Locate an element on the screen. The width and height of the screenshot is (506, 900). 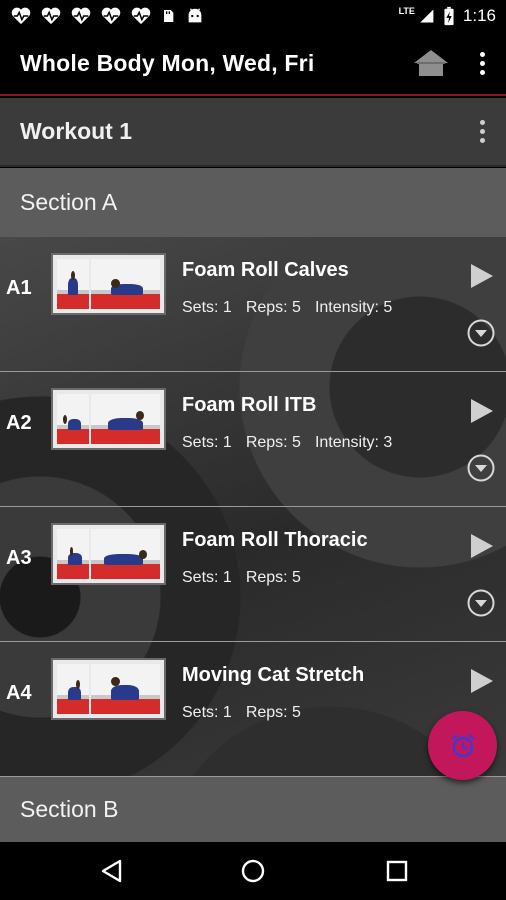
exercise-code: A3 is located at coordinates (19, 558).